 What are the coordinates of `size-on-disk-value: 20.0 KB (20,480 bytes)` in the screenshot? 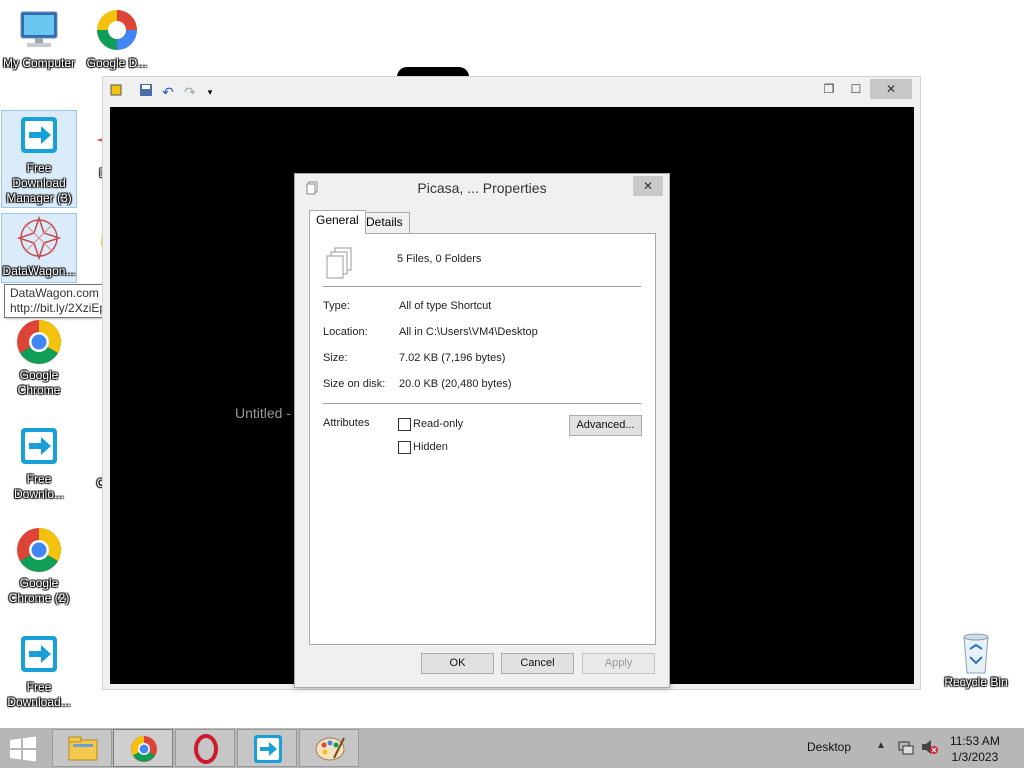 It's located at (455, 384).